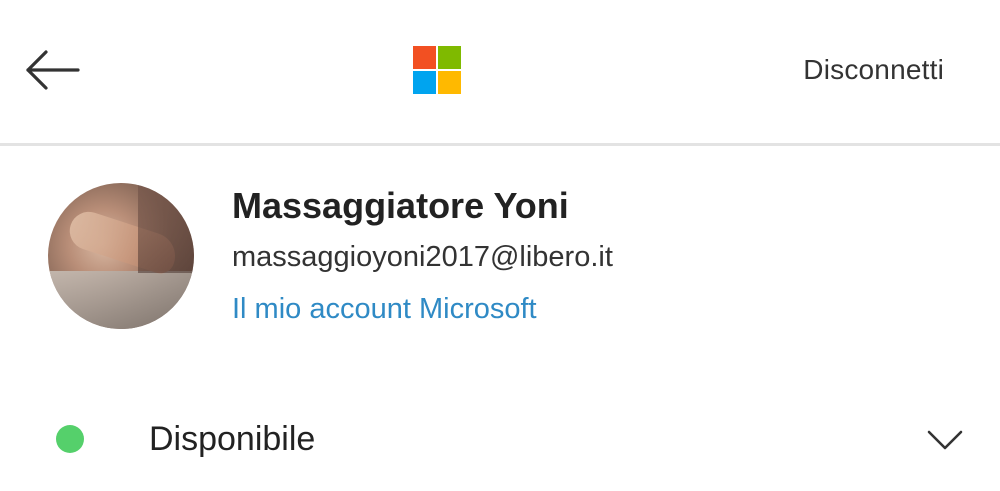 This screenshot has height=491, width=1000. Describe the element at coordinates (384, 309) in the screenshot. I see `my-account-link: Il mio account Microsoft` at that location.